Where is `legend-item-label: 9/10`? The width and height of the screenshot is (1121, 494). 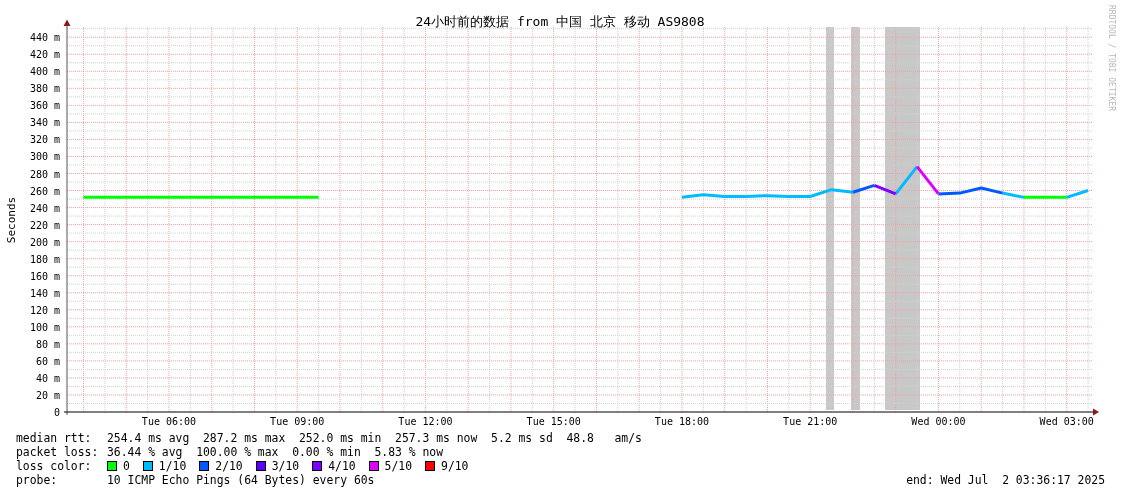 legend-item-label: 9/10 is located at coordinates (455, 466).